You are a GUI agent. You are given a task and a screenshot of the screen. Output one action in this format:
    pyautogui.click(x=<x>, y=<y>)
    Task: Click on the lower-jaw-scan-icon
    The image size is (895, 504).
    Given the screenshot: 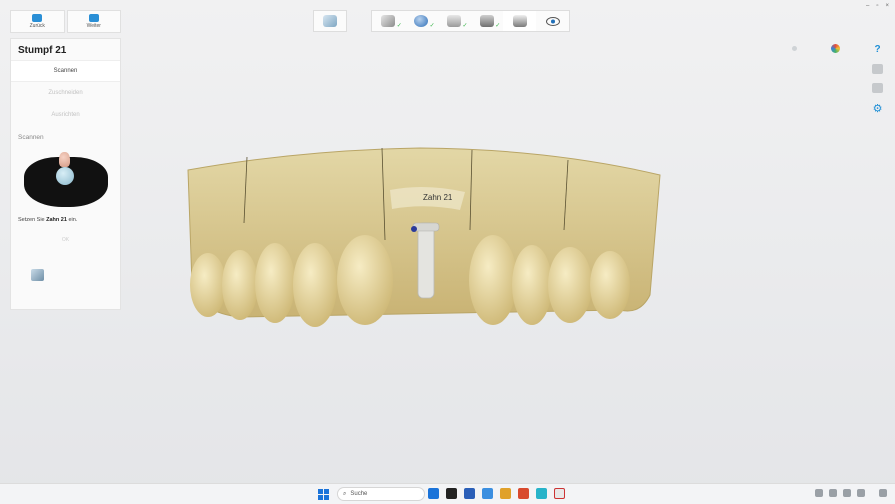 What is the action you would take?
    pyautogui.click(x=421, y=21)
    